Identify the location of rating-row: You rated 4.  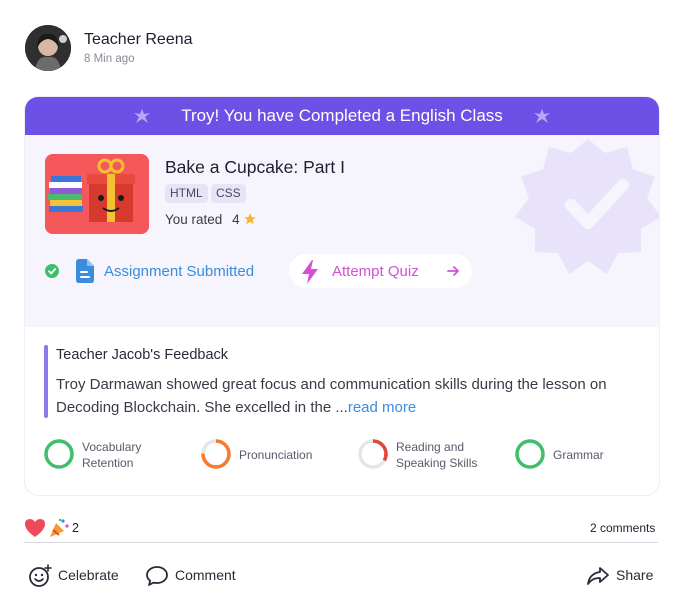
(211, 219).